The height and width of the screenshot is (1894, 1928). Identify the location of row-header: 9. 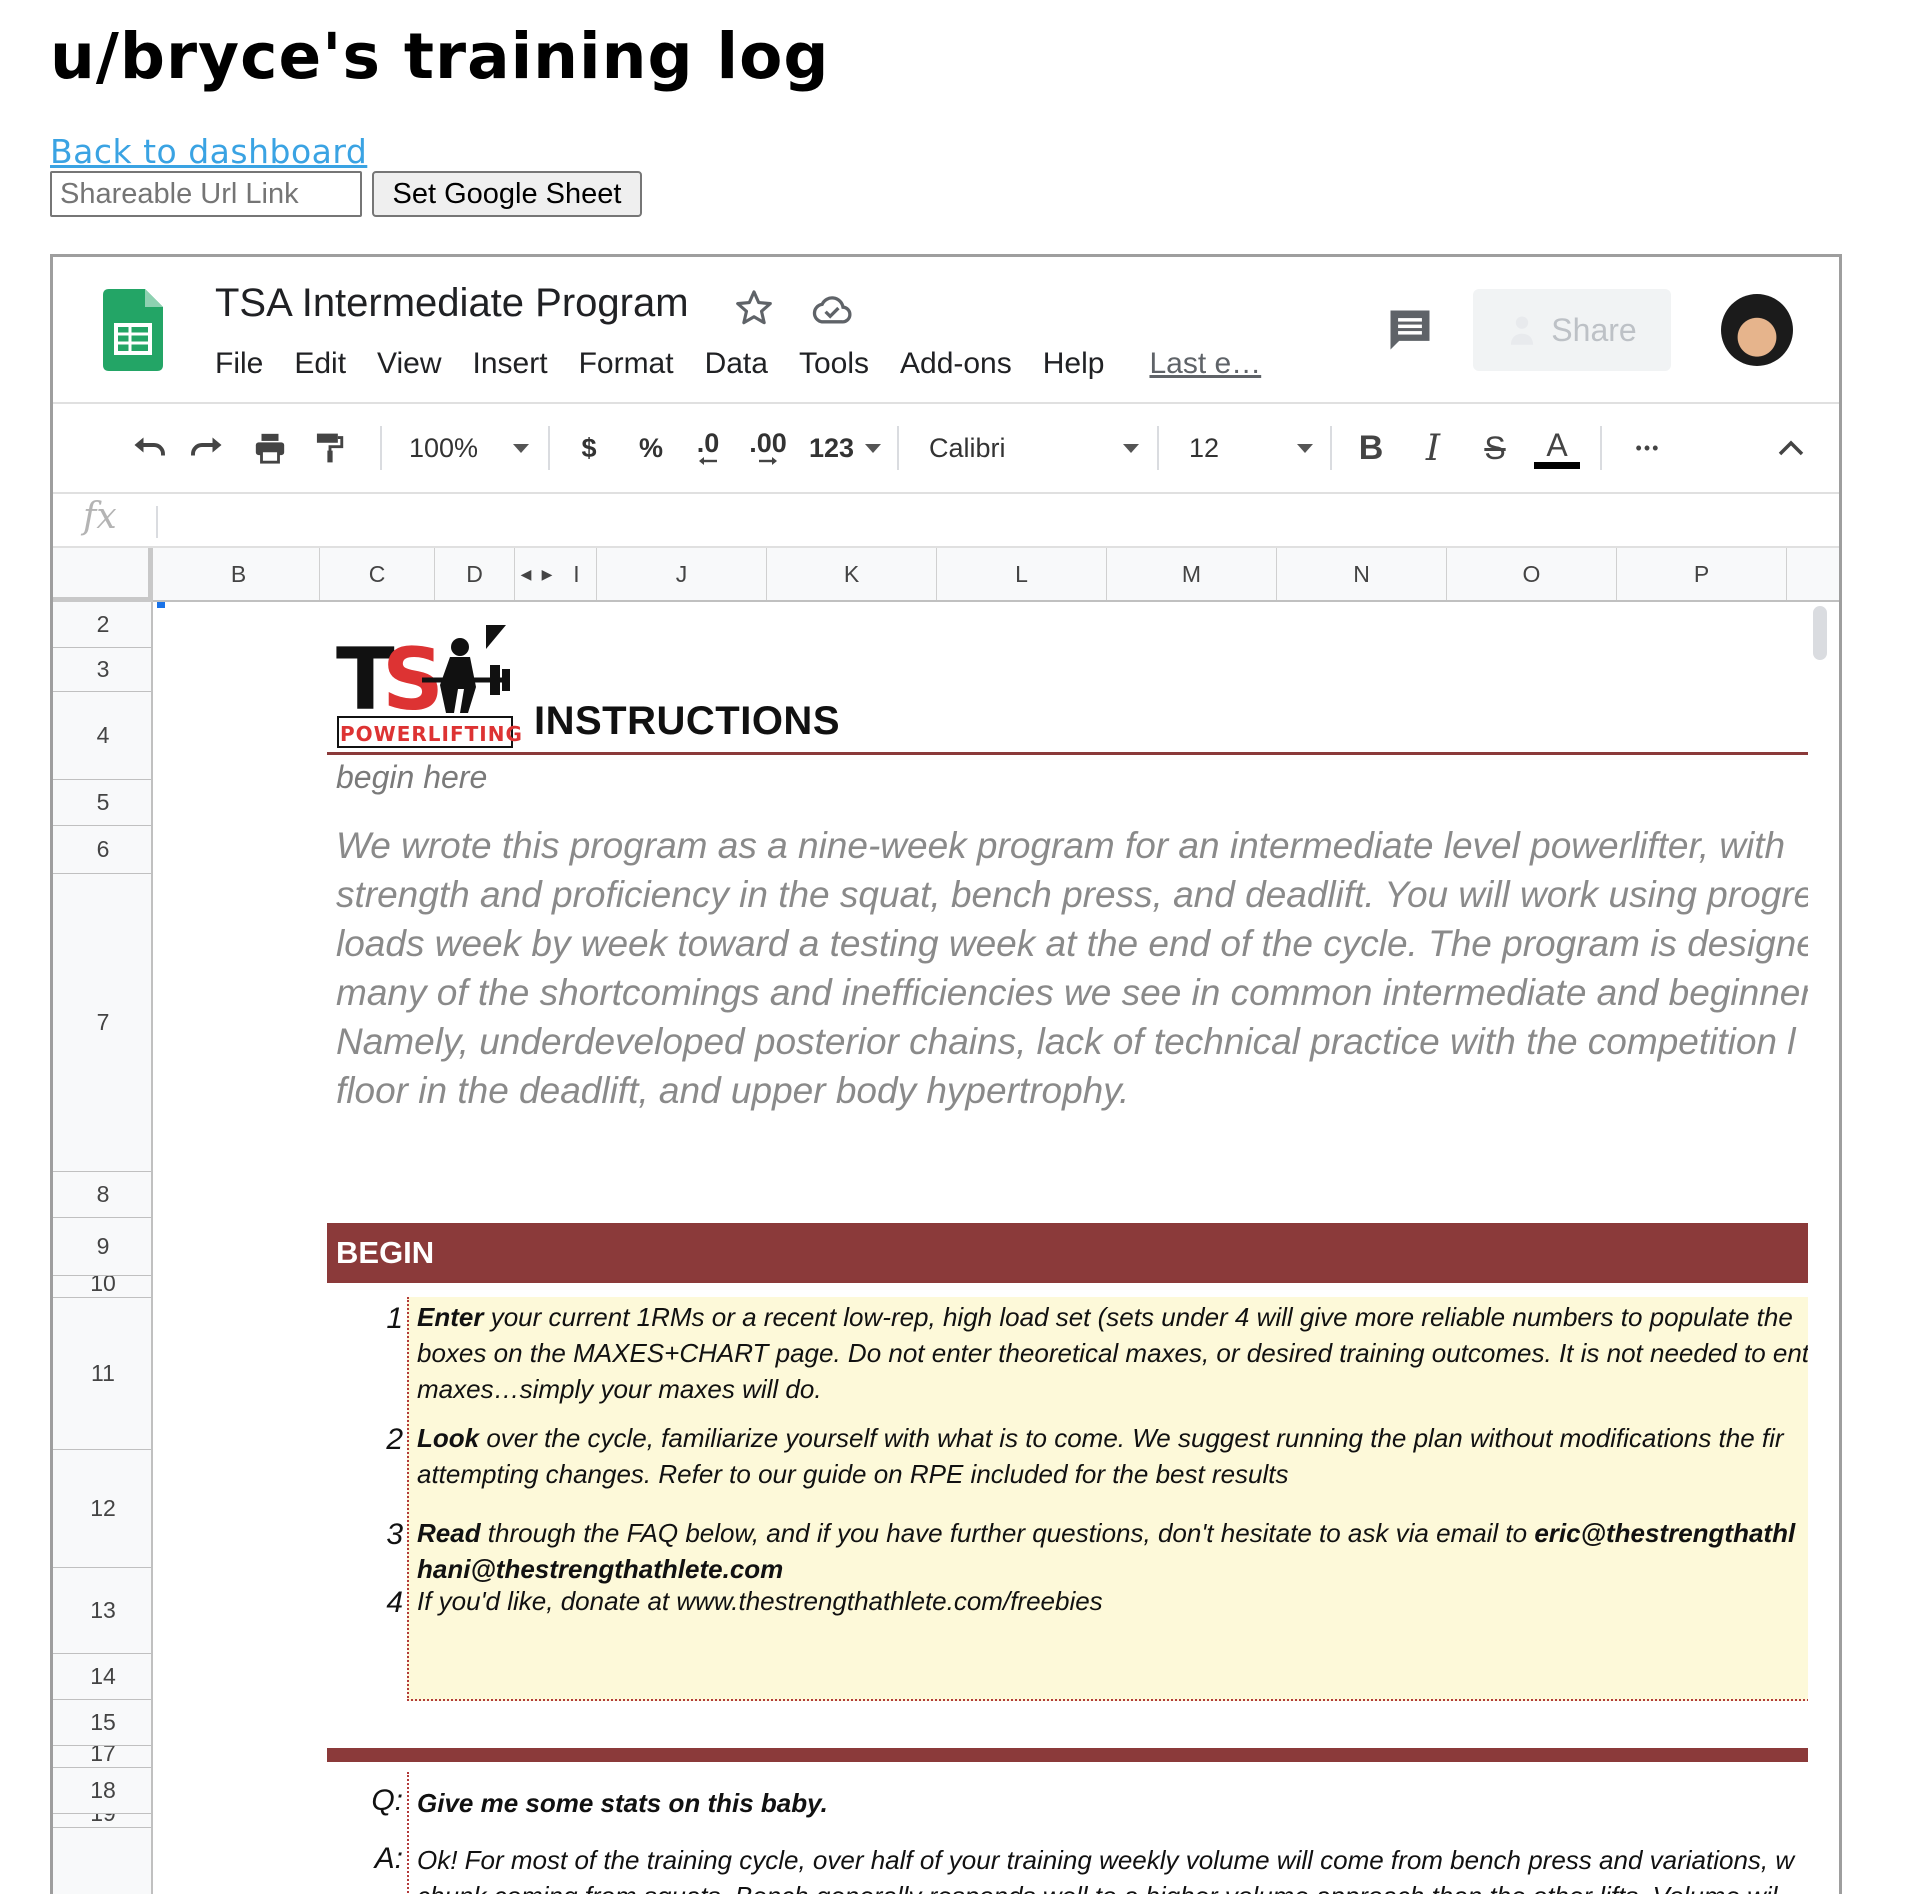
(103, 1247).